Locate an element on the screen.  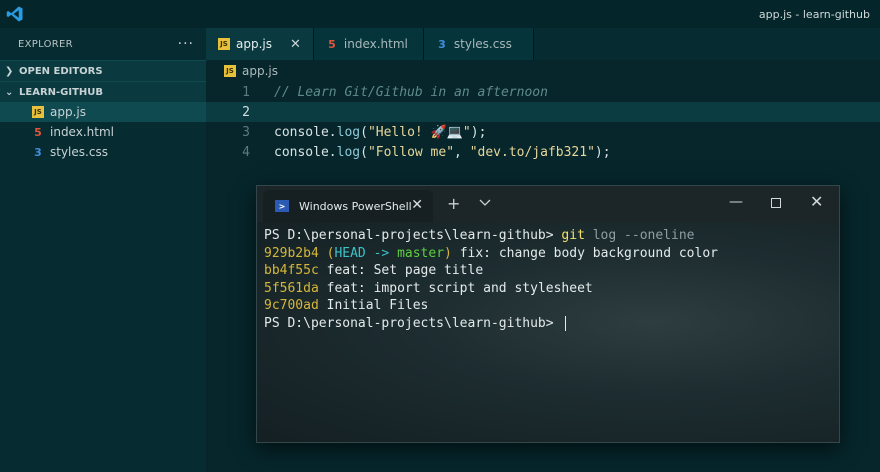
commit-message: feat: import script and stylesheet is located at coordinates (455, 288).